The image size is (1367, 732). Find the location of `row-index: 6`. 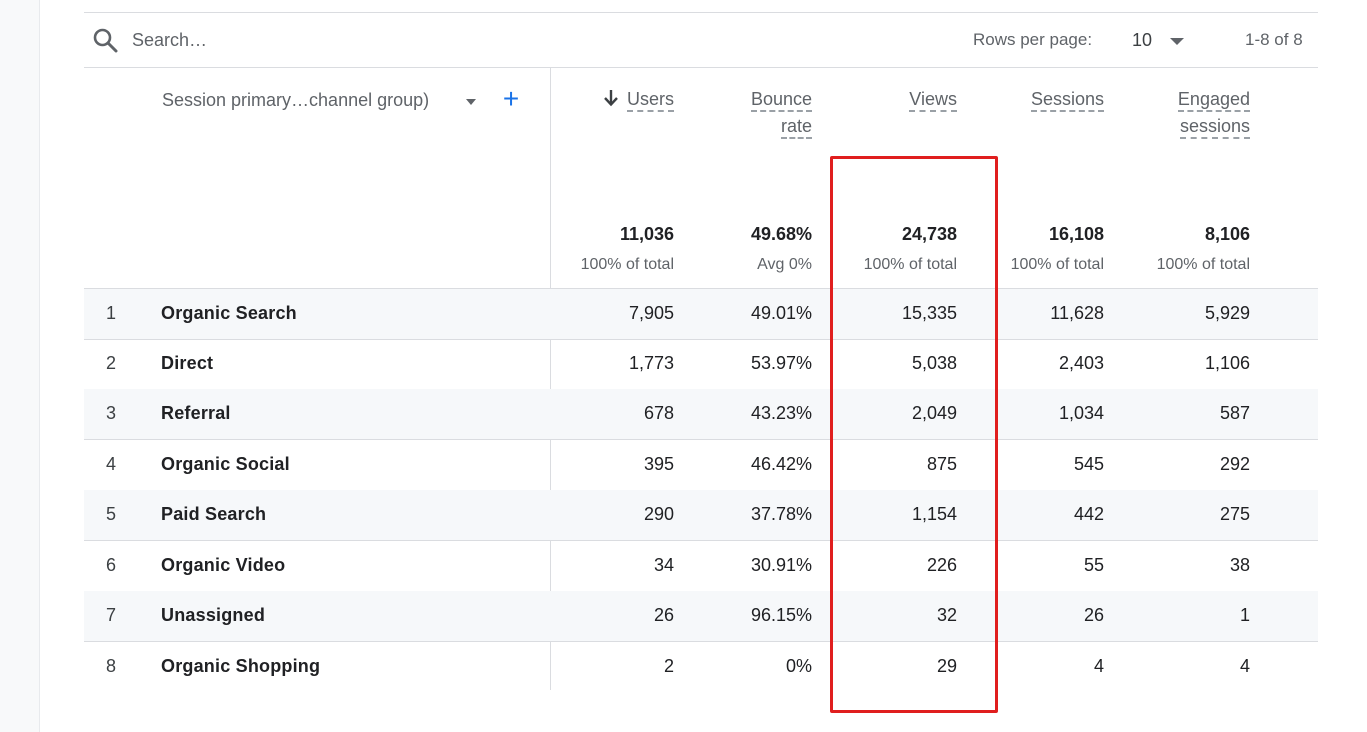

row-index: 6 is located at coordinates (111, 565).